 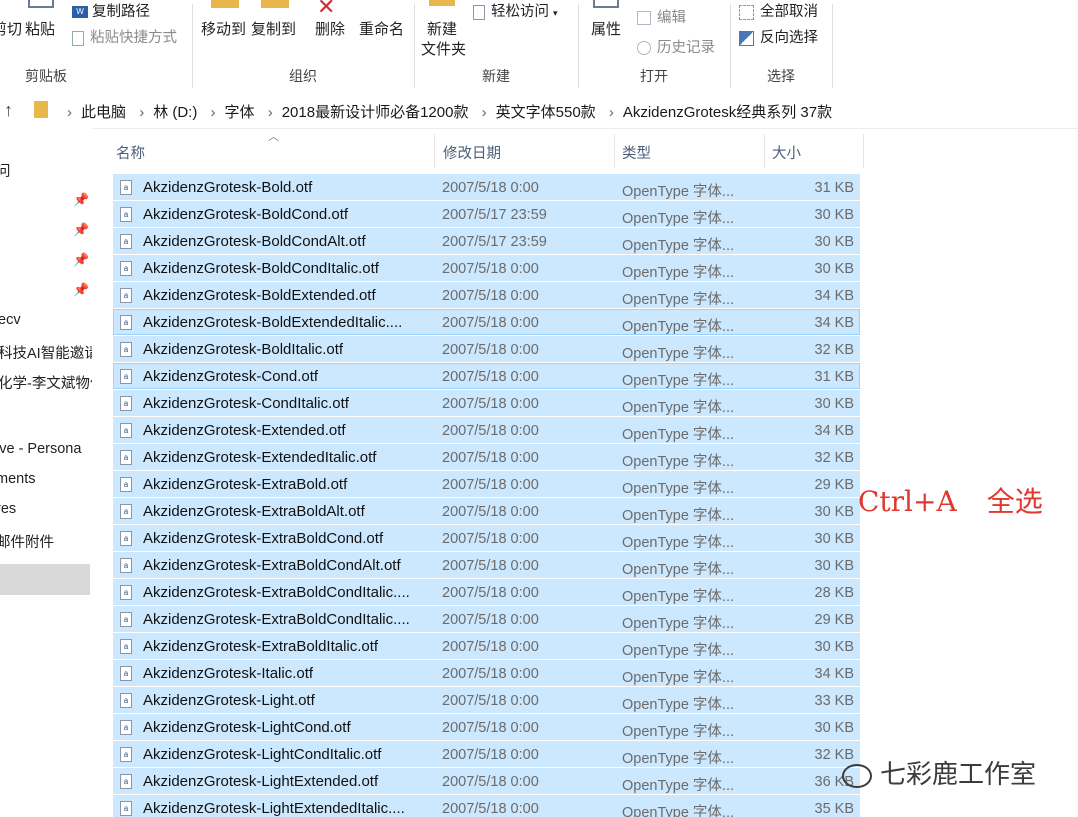 What do you see at coordinates (727, 112) in the screenshot?
I see `breadcrumb-item: AkzidenzGrotesk经典系列 37款` at bounding box center [727, 112].